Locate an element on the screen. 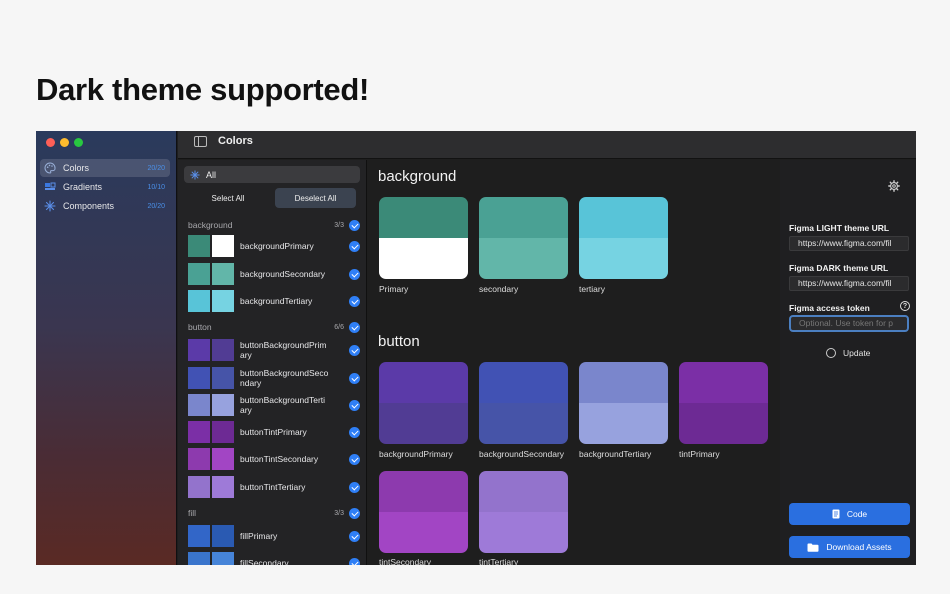 The image size is (950, 594). dark-url-field: https://www.figma.com/fil is located at coordinates (849, 283).